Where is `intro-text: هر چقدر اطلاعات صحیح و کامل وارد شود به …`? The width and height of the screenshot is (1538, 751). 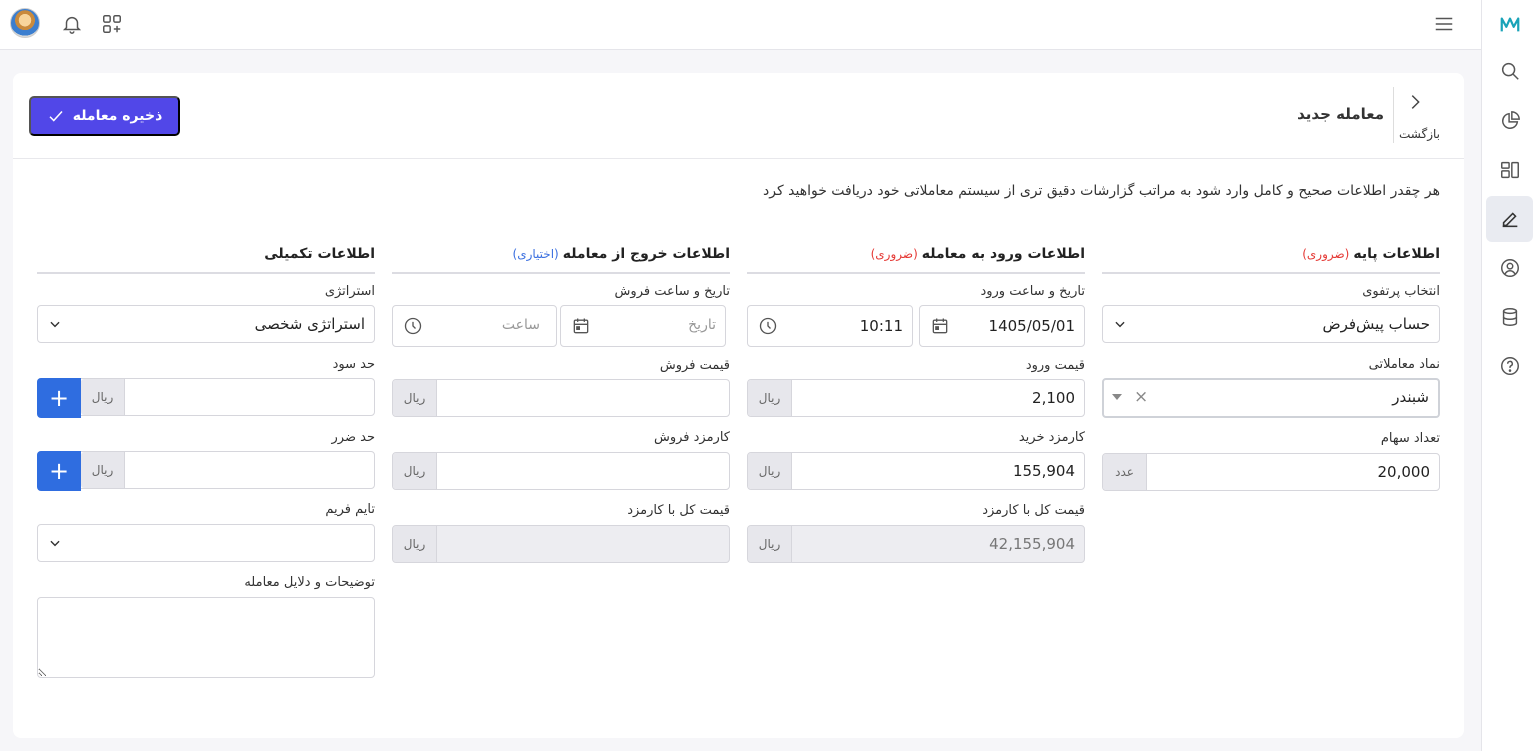 intro-text: هر چقدر اطلاعات صحیح و کامل وارد شود به … is located at coordinates (1101, 191).